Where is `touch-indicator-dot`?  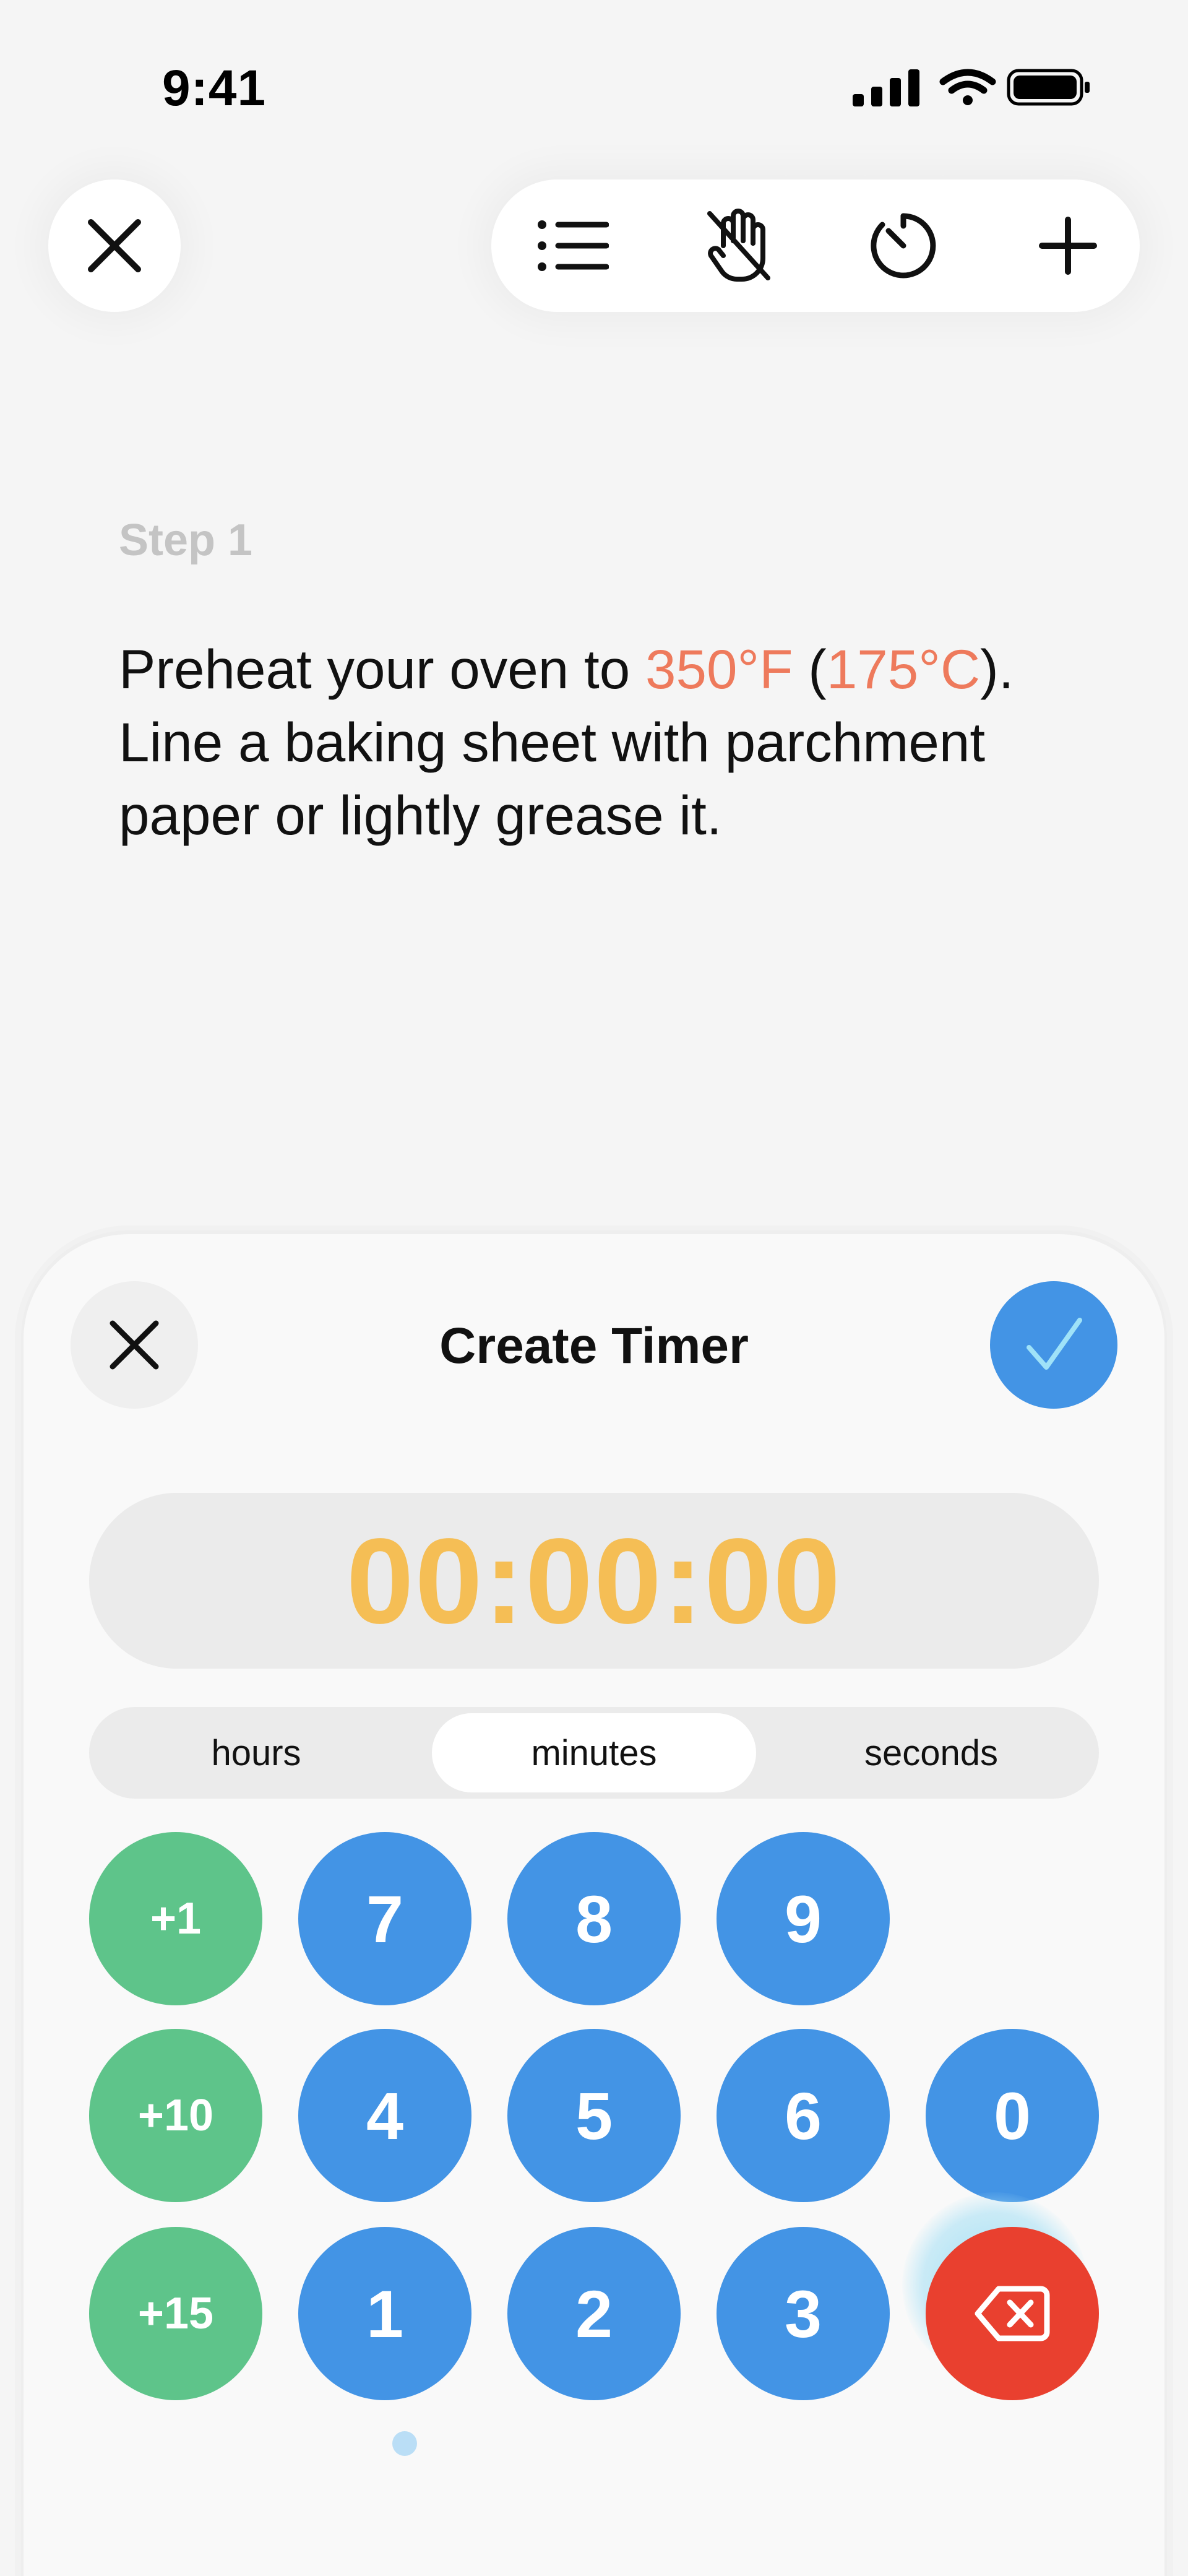
touch-indicator-dot is located at coordinates (404, 2443).